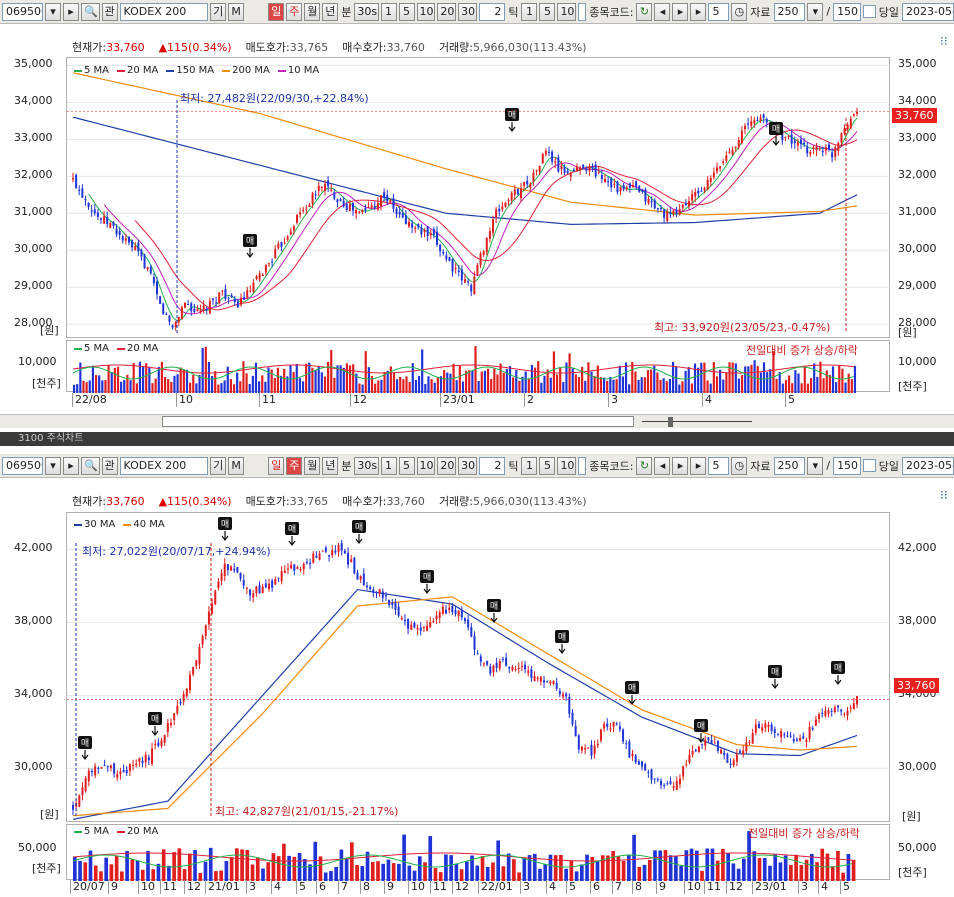  Describe the element at coordinates (495, 887) in the screenshot. I see `x-tick-label: 22/01` at that location.